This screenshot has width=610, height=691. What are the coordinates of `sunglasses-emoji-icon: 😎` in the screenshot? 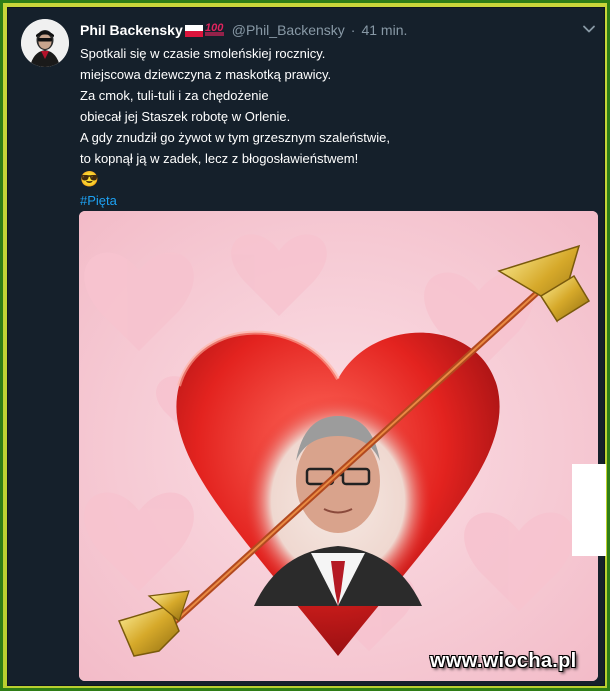 It's located at (89, 179).